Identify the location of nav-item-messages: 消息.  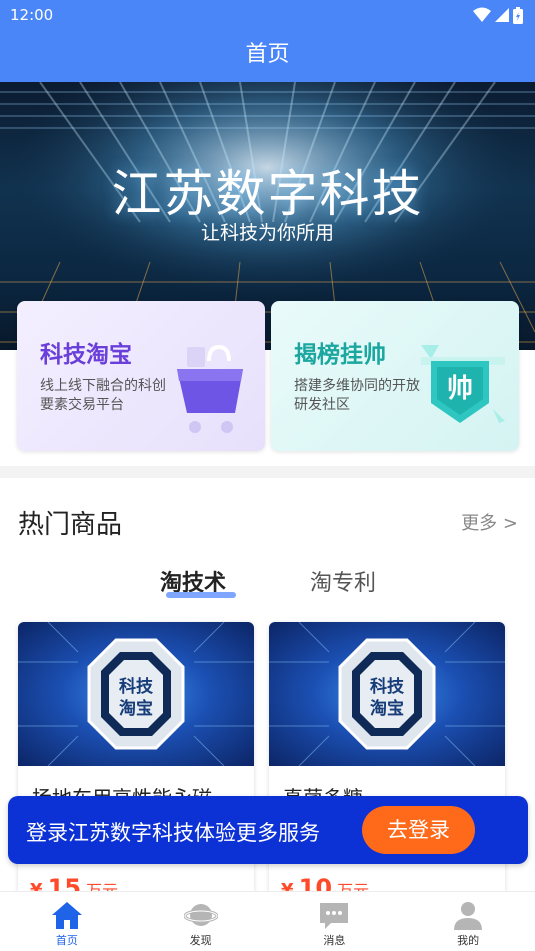
(335, 921).